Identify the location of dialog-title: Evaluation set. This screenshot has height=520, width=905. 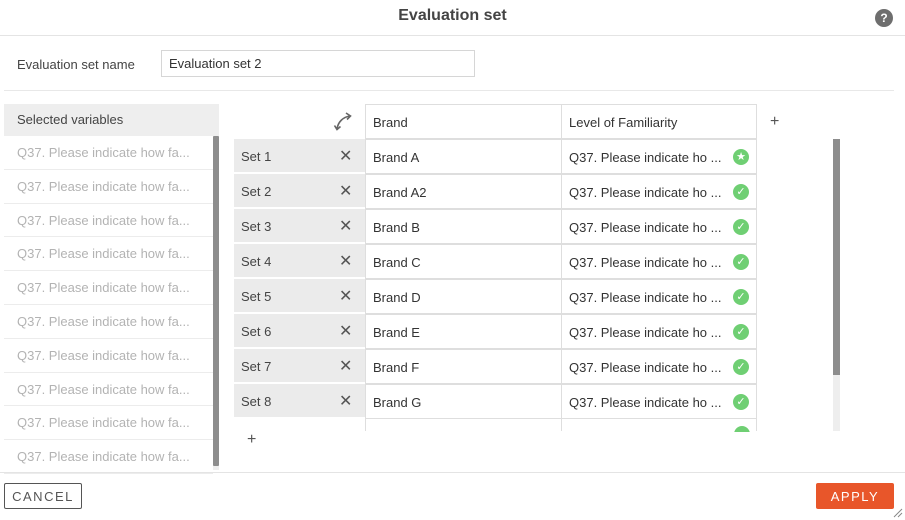
(452, 15).